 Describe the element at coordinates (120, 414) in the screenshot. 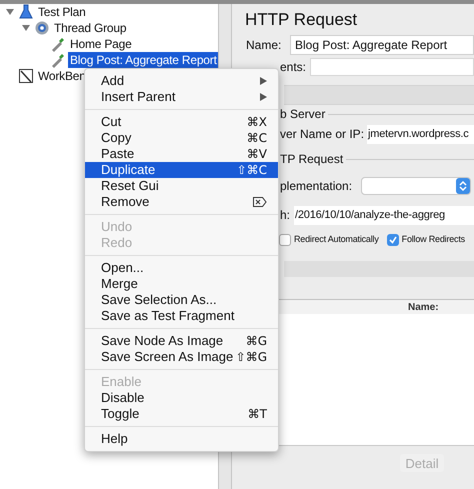

I see `menu-item-label: Toggle` at that location.